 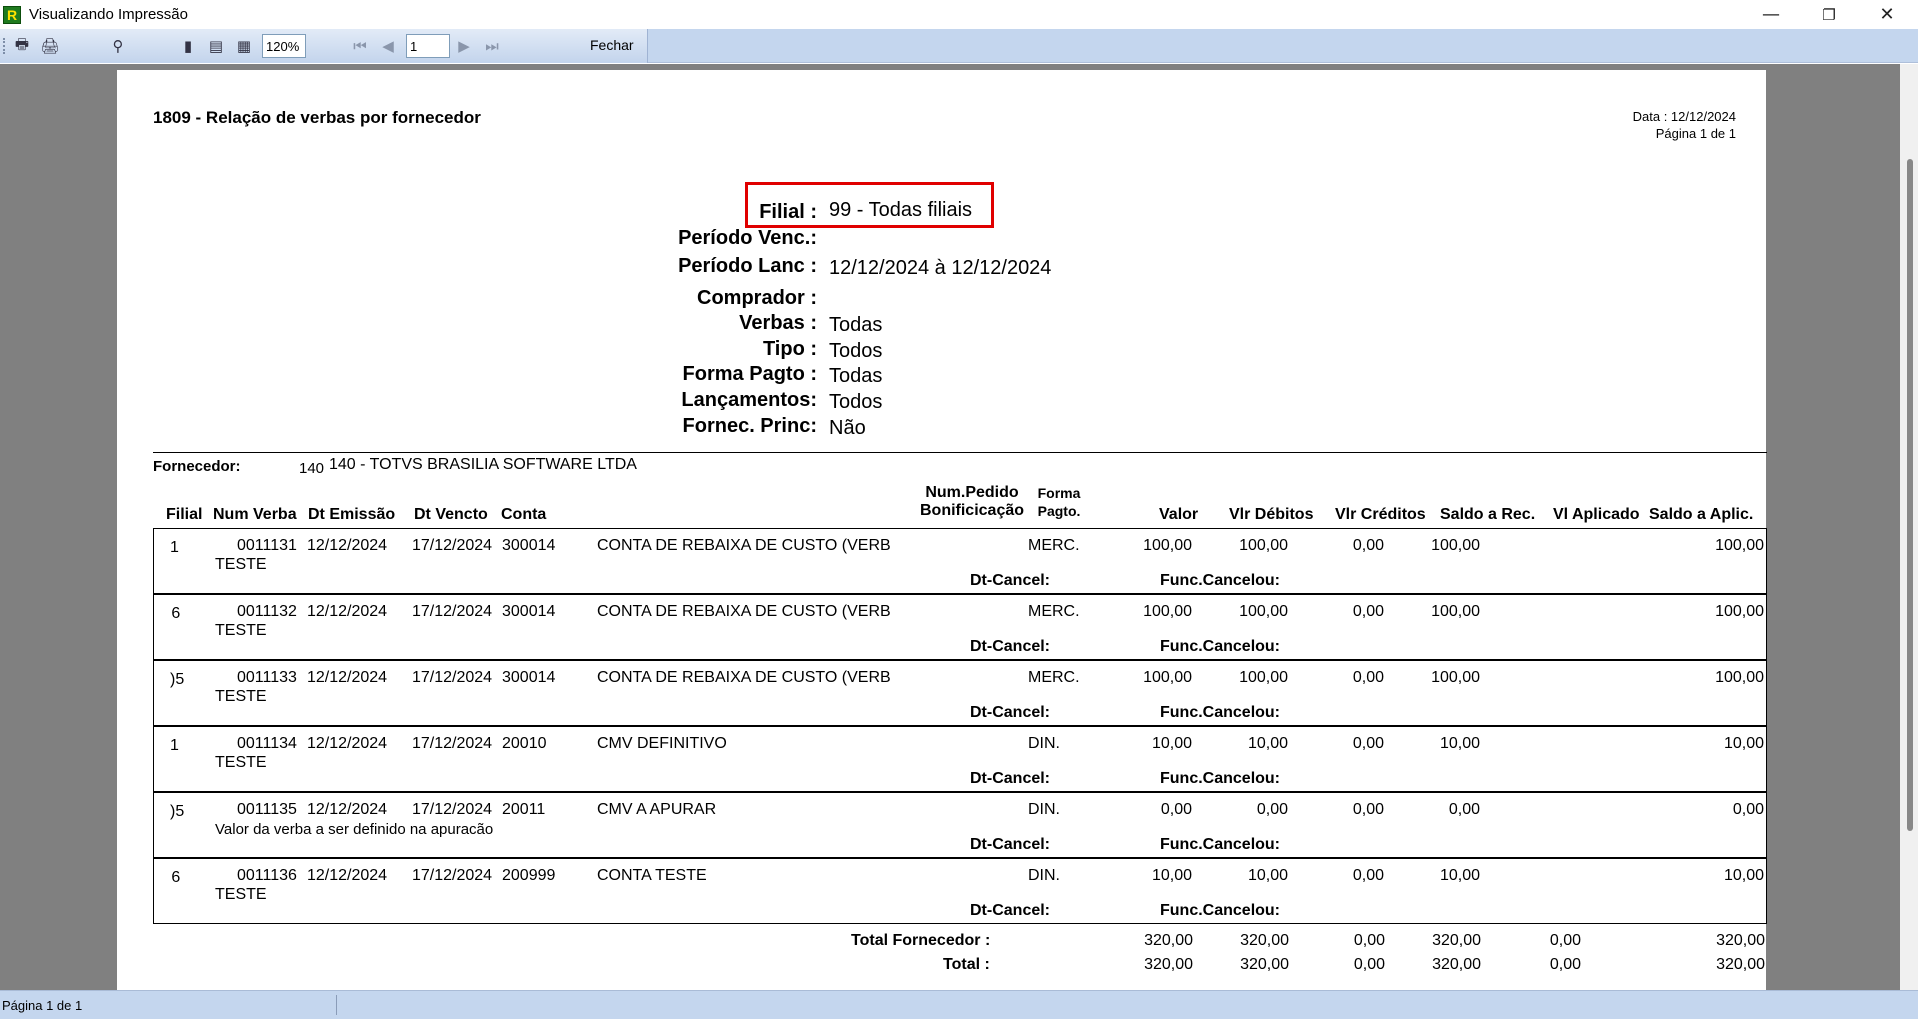 What do you see at coordinates (789, 349) in the screenshot?
I see `param-label: Tipo :` at bounding box center [789, 349].